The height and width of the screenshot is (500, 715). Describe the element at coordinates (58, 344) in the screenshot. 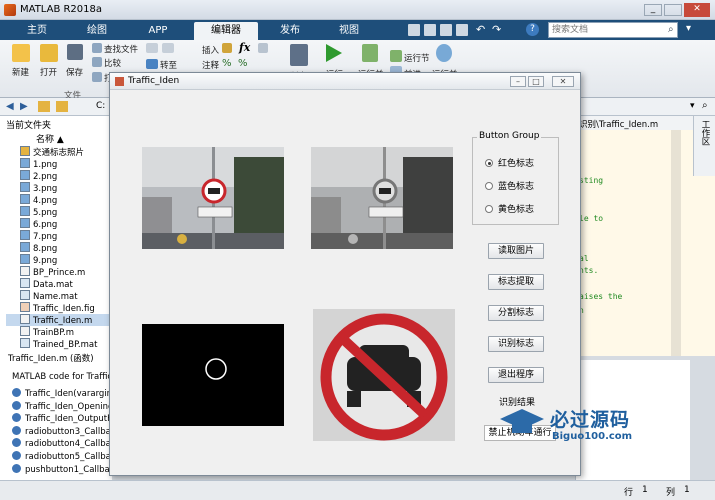

I see `list-item: Trained_BP.mat` at that location.